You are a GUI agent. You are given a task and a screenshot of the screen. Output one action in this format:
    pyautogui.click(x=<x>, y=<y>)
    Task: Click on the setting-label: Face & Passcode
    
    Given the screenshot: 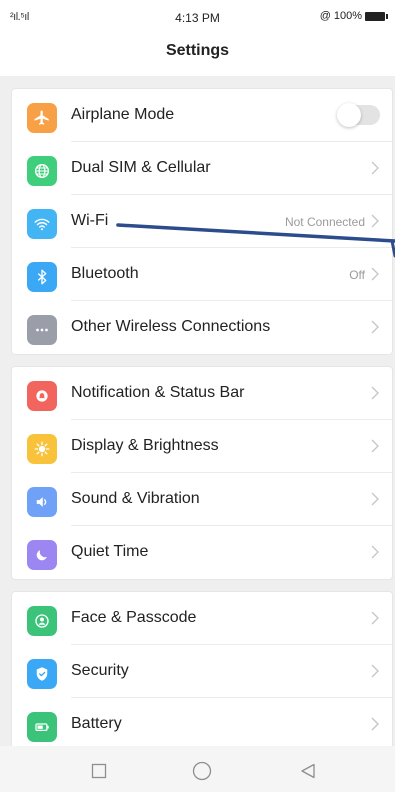 What is the action you would take?
    pyautogui.click(x=134, y=617)
    